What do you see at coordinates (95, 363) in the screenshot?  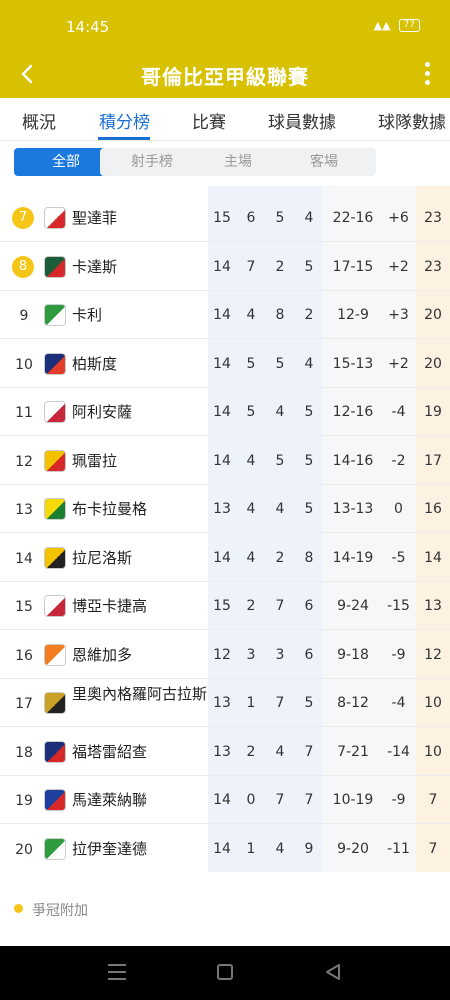 I see `team-name: 柏斯度` at bounding box center [95, 363].